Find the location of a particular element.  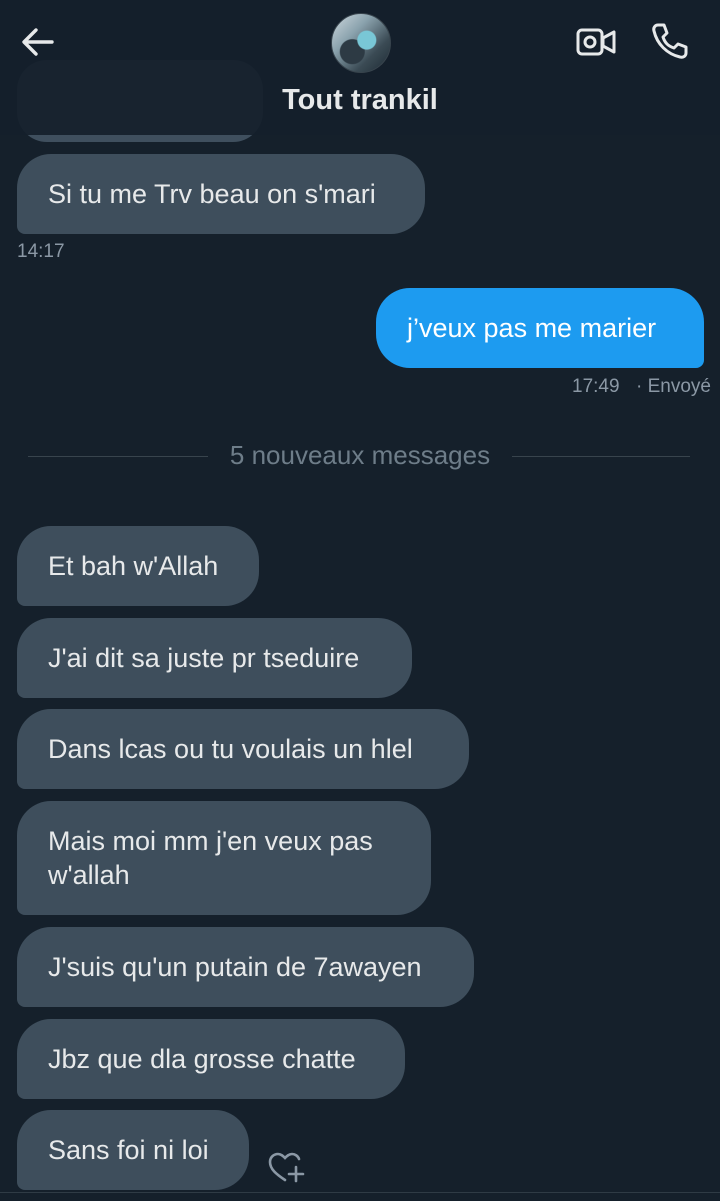

message-text: j’veux pas me marier is located at coordinates (532, 328).